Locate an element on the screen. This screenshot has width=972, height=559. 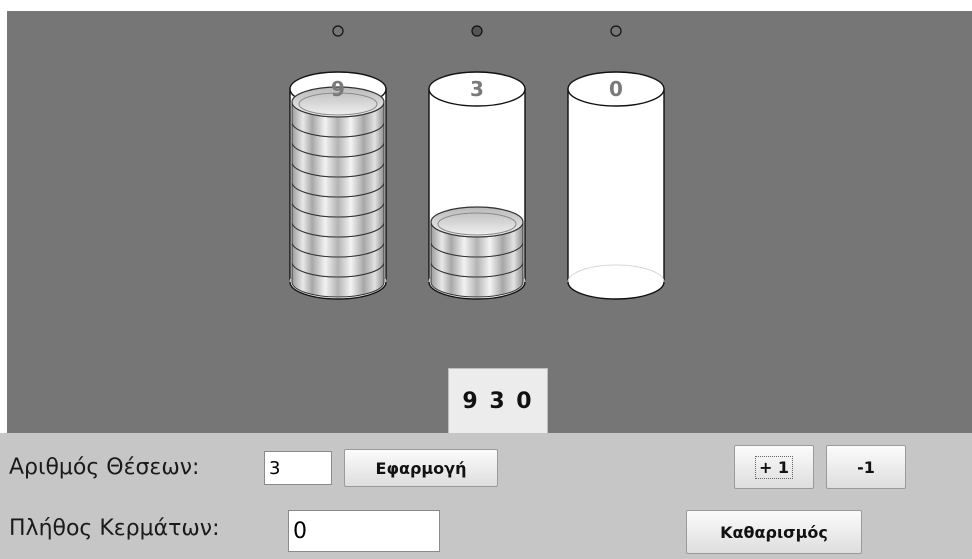
clear-button-label: Καθαρισμός is located at coordinates (774, 532).